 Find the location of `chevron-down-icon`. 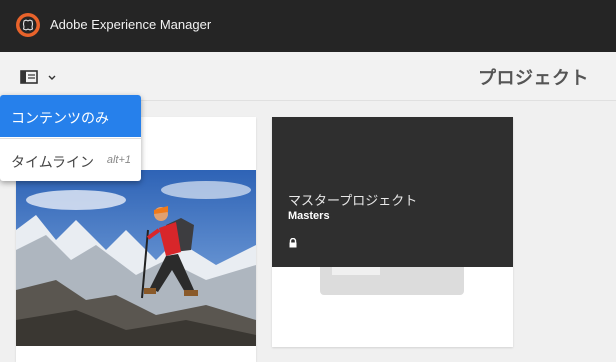

chevron-down-icon is located at coordinates (52, 77).